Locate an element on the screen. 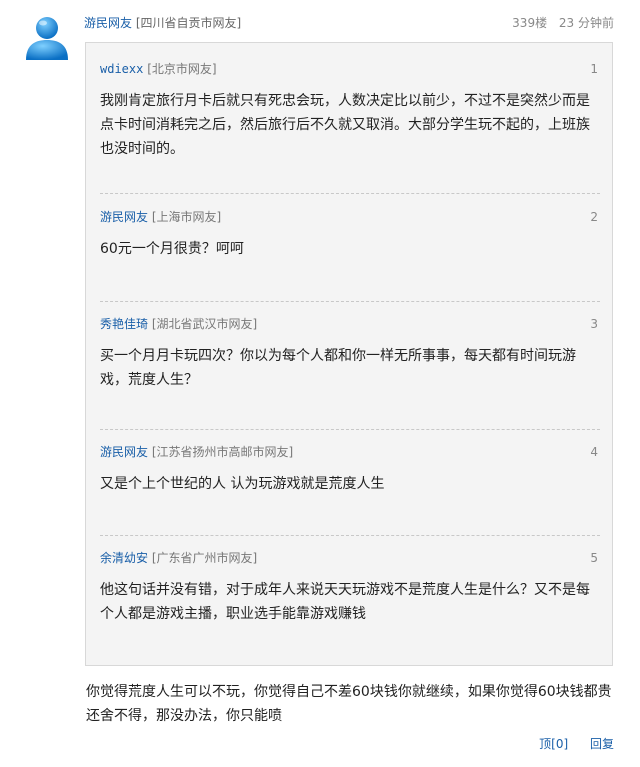  post-meta: 339楼 23 分钟前 is located at coordinates (559, 23).